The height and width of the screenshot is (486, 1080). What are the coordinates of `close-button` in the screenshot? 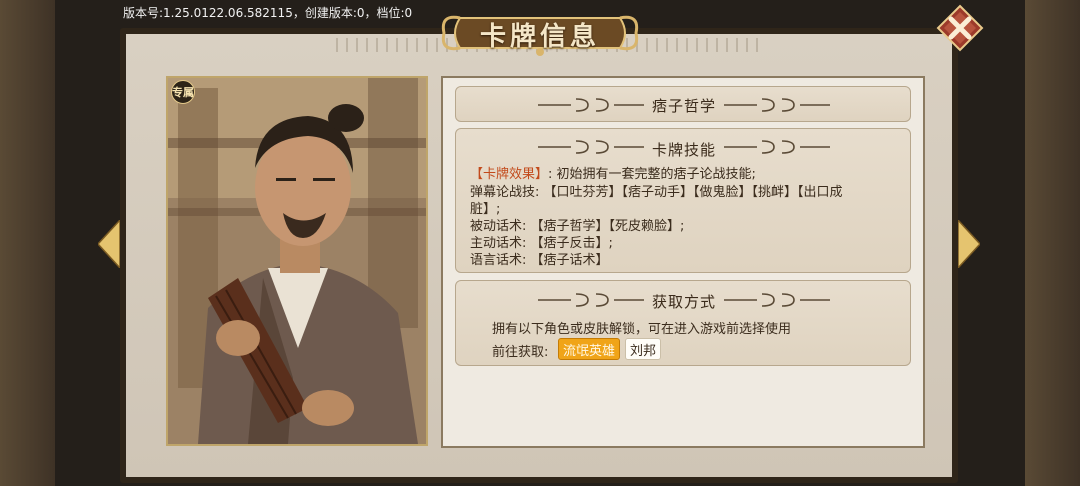 It's located at (960, 28).